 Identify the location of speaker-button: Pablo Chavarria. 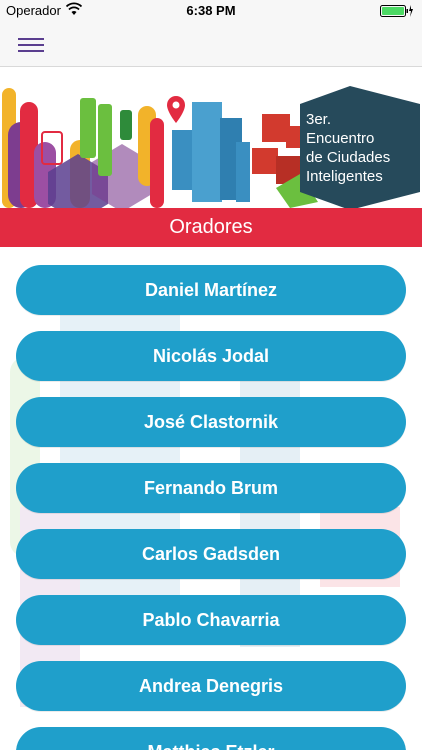
(211, 620).